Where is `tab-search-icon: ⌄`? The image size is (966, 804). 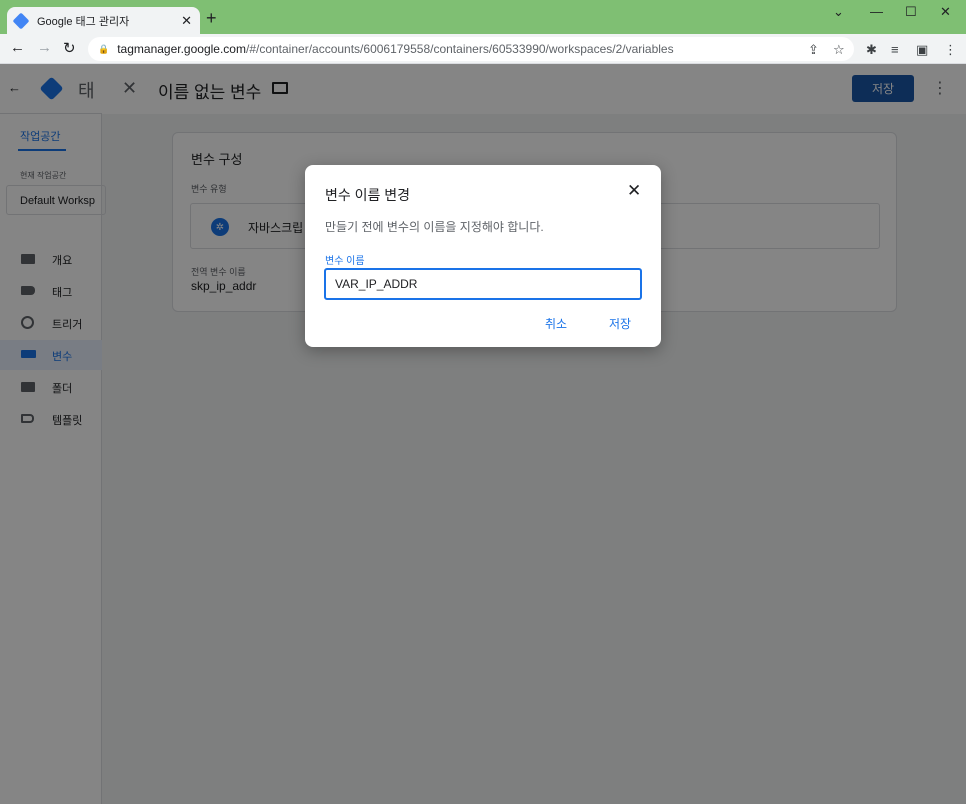 tab-search-icon: ⌄ is located at coordinates (838, 12).